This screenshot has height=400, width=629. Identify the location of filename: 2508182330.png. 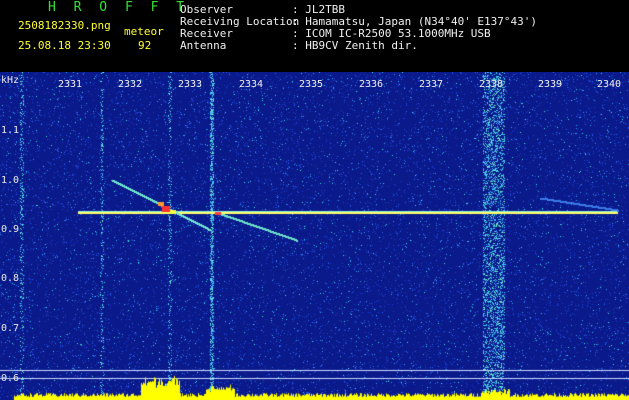
(64, 25).